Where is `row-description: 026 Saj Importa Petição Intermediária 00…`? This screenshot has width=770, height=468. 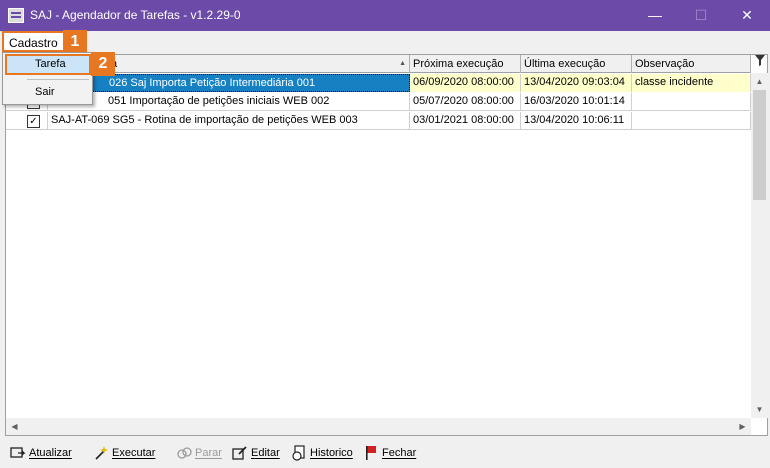
row-description: 026 Saj Importa Petição Intermediária 00… is located at coordinates (229, 83).